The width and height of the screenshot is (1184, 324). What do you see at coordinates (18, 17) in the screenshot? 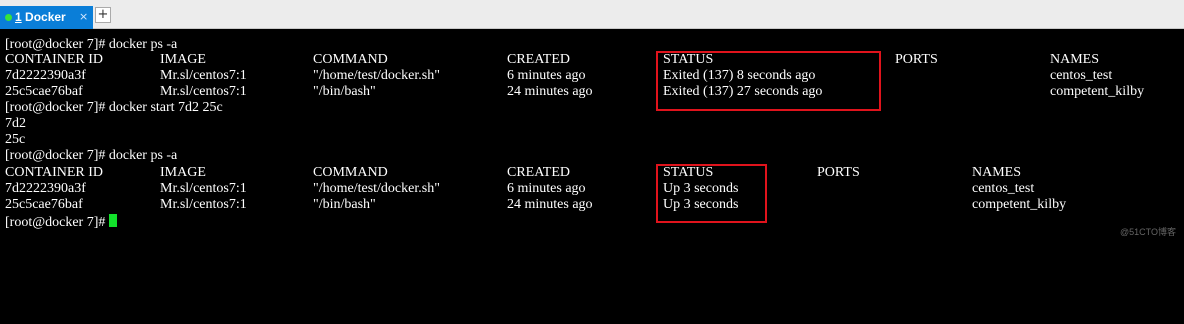
I see `tab-number: 1` at bounding box center [18, 17].